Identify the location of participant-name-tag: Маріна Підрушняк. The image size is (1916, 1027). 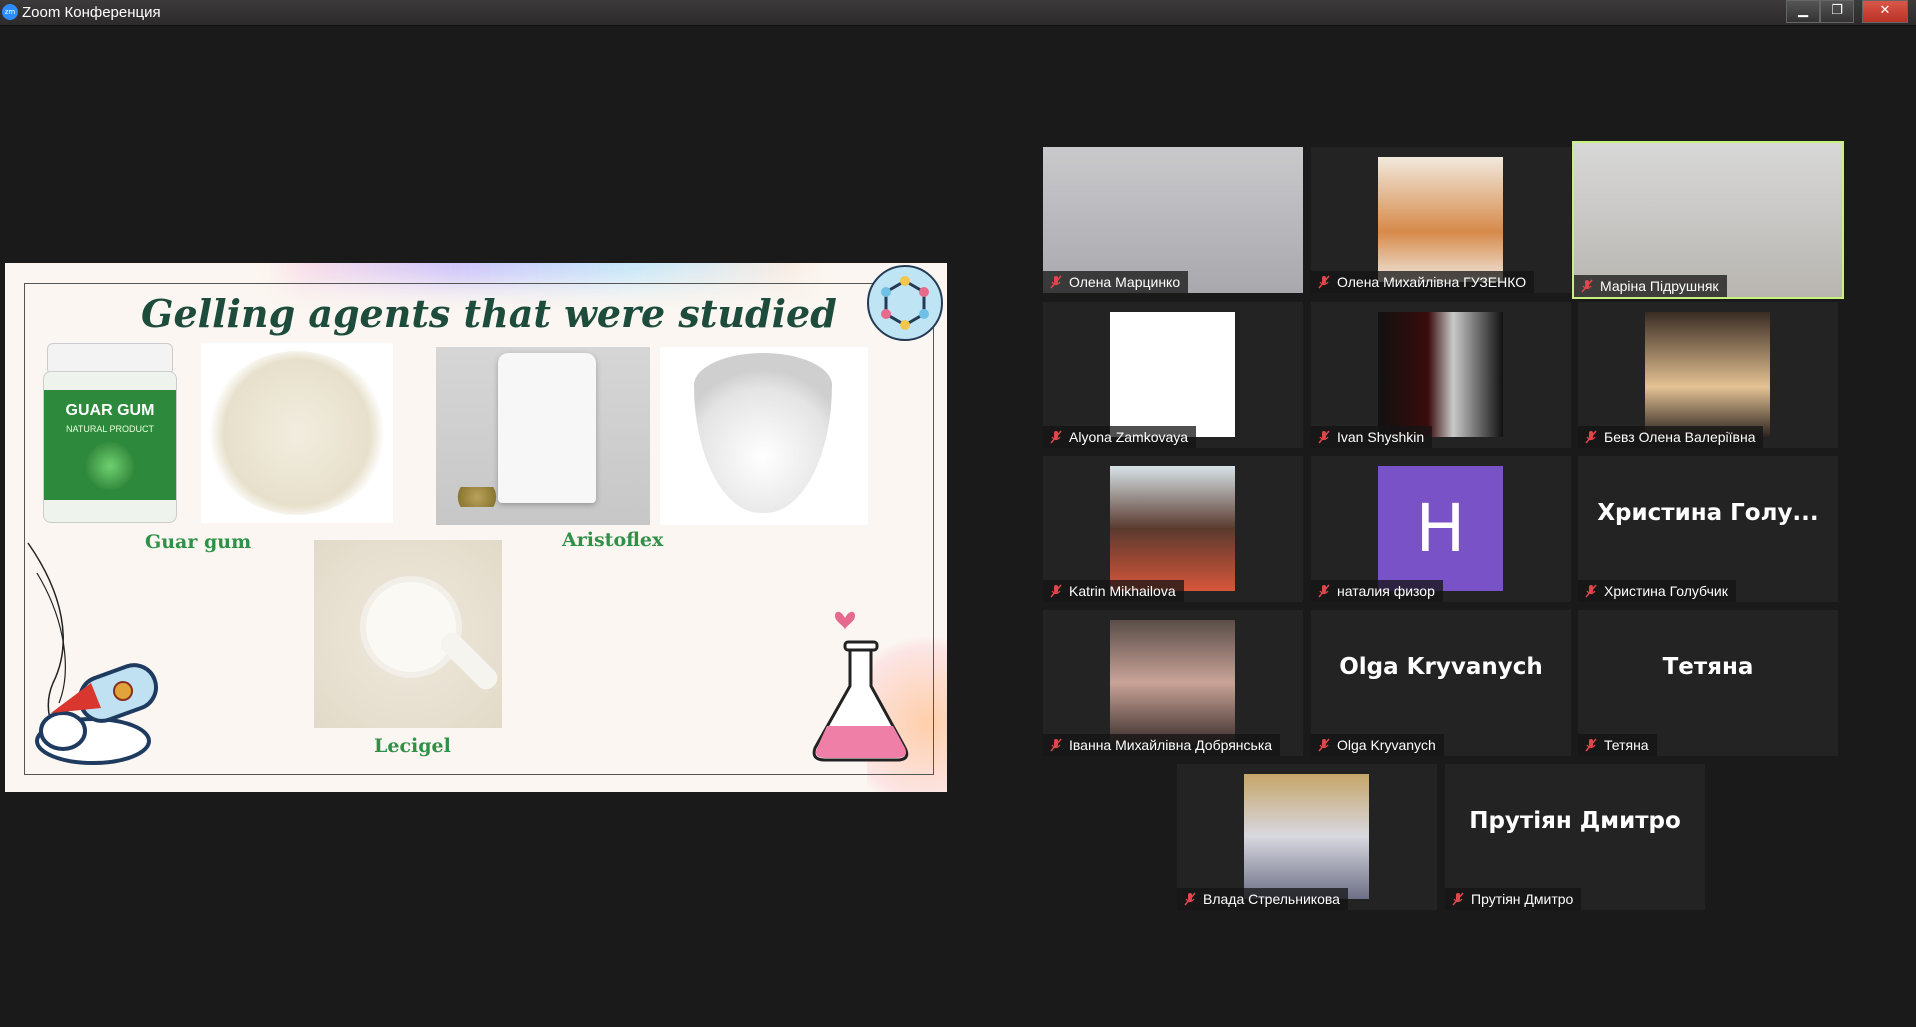
(1650, 286).